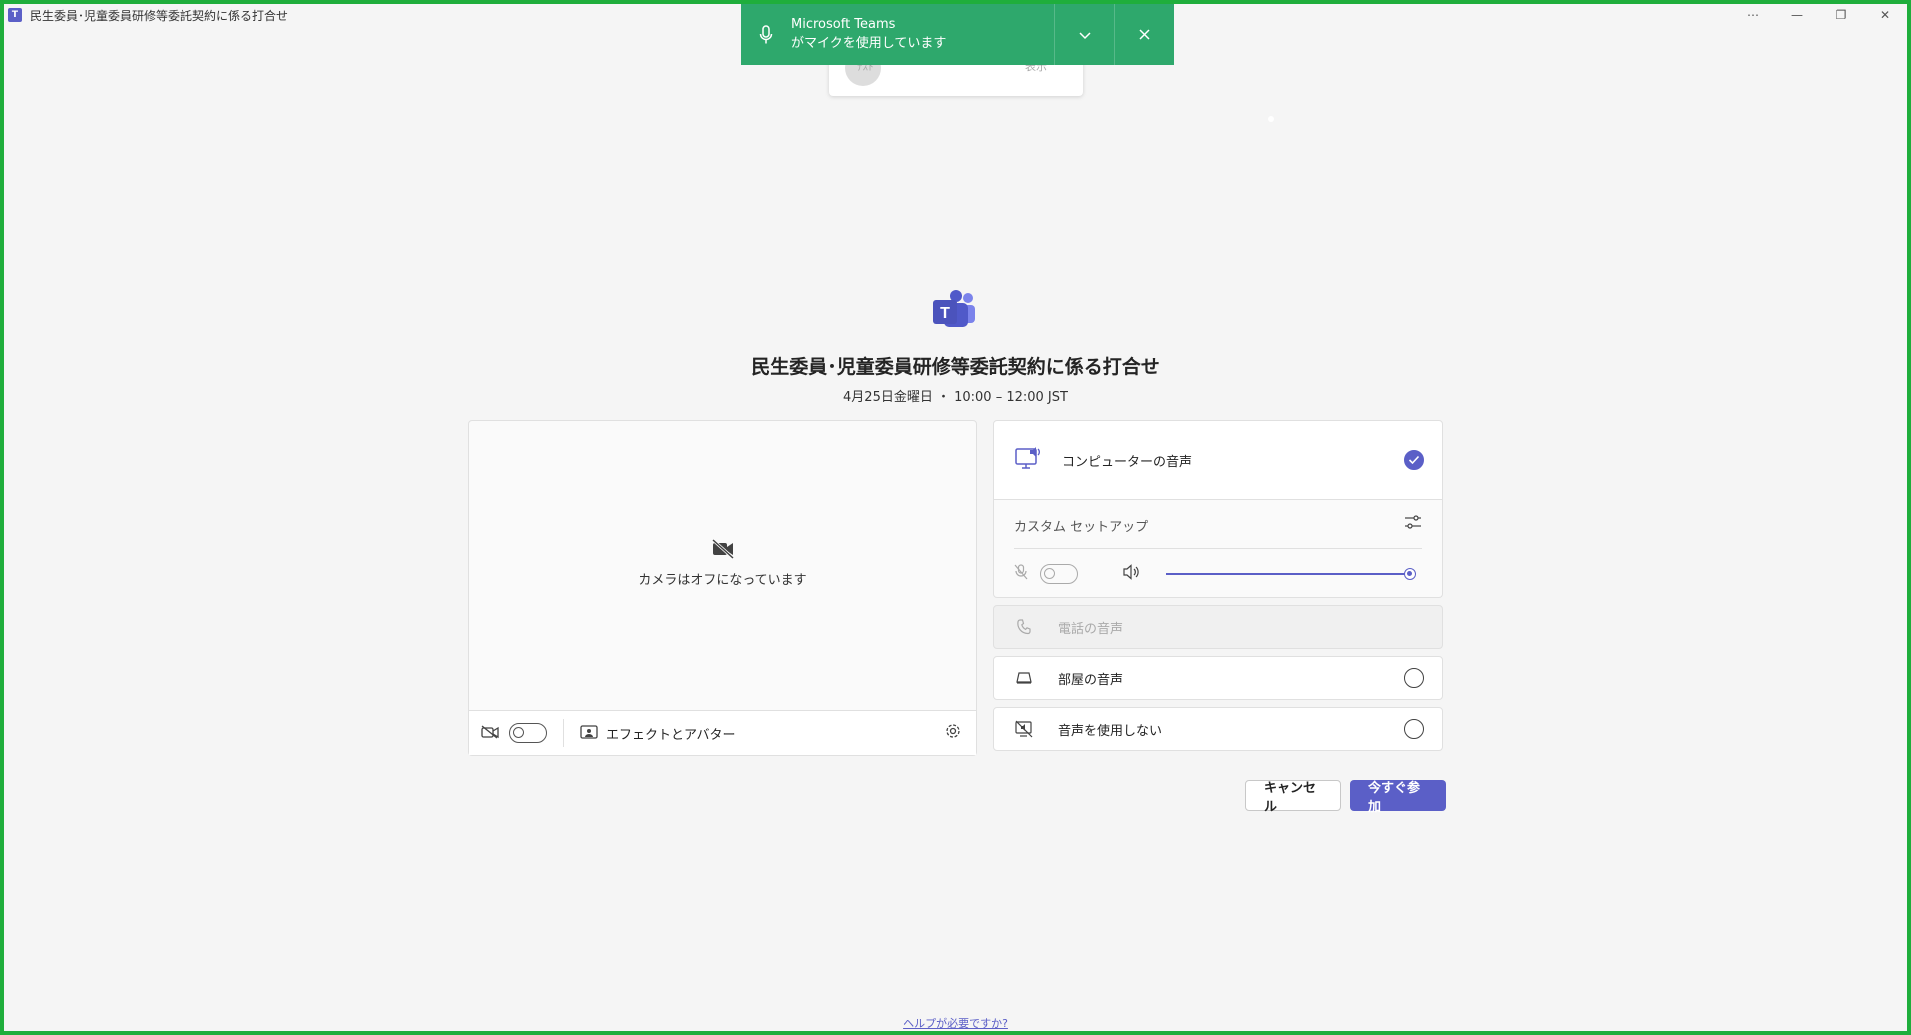  What do you see at coordinates (1414, 678) in the screenshot?
I see `room-audio-radio` at bounding box center [1414, 678].